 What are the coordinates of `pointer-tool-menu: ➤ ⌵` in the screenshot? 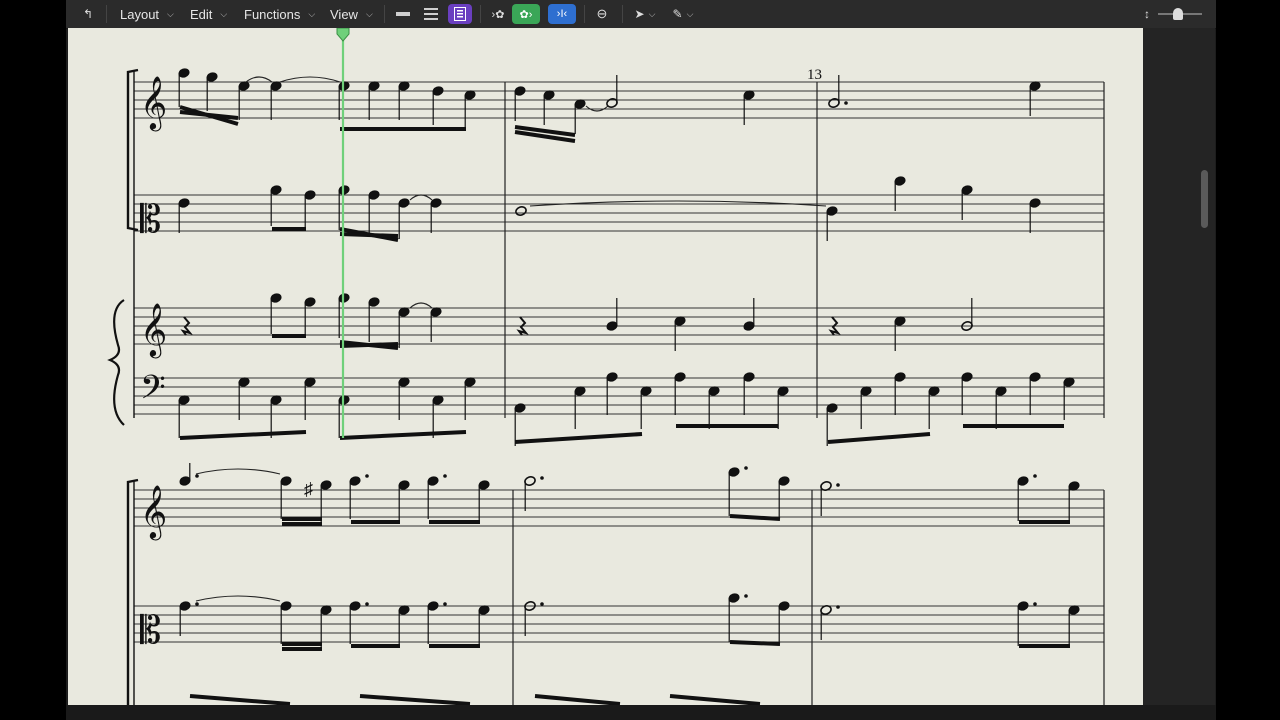 It's located at (645, 14).